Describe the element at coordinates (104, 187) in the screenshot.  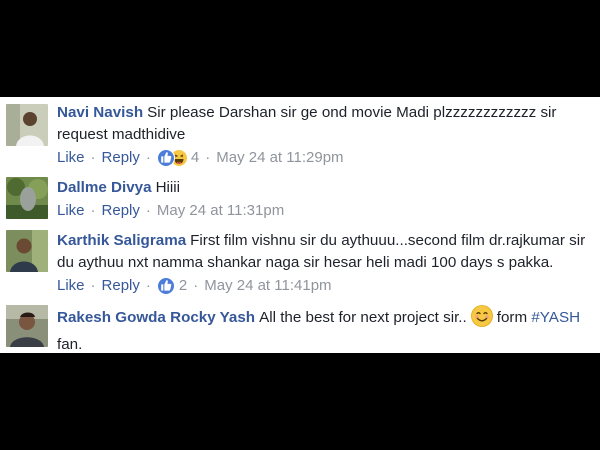
I see `comment-author: Dallme Divya` at that location.